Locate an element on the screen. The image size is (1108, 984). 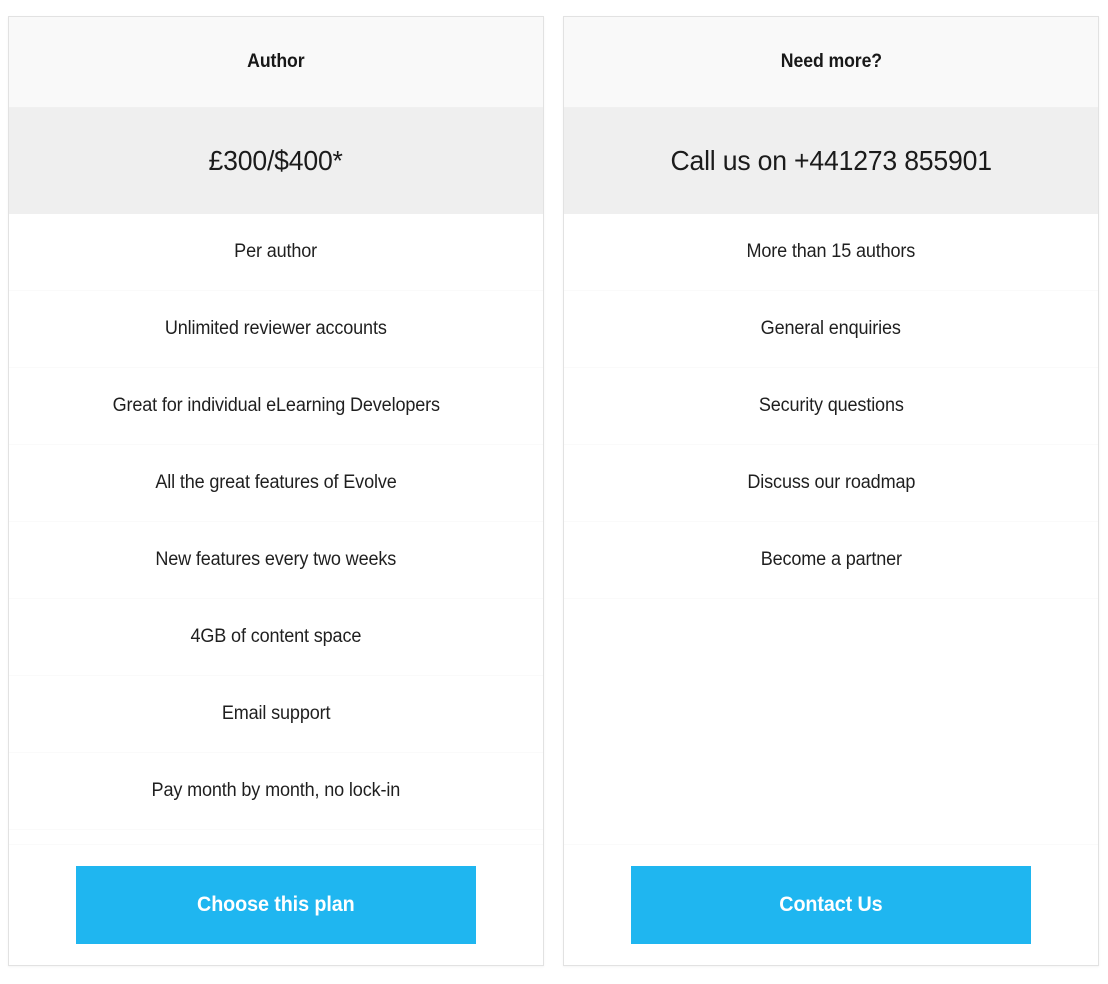
list-item: 4GB of content space is located at coordinates (276, 637).